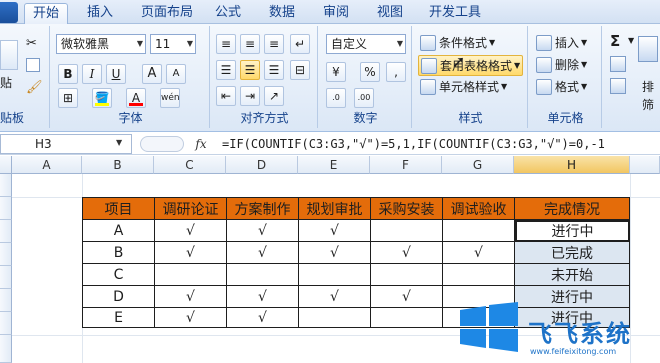  I want to click on formula-bar-splitter, so click(162, 144).